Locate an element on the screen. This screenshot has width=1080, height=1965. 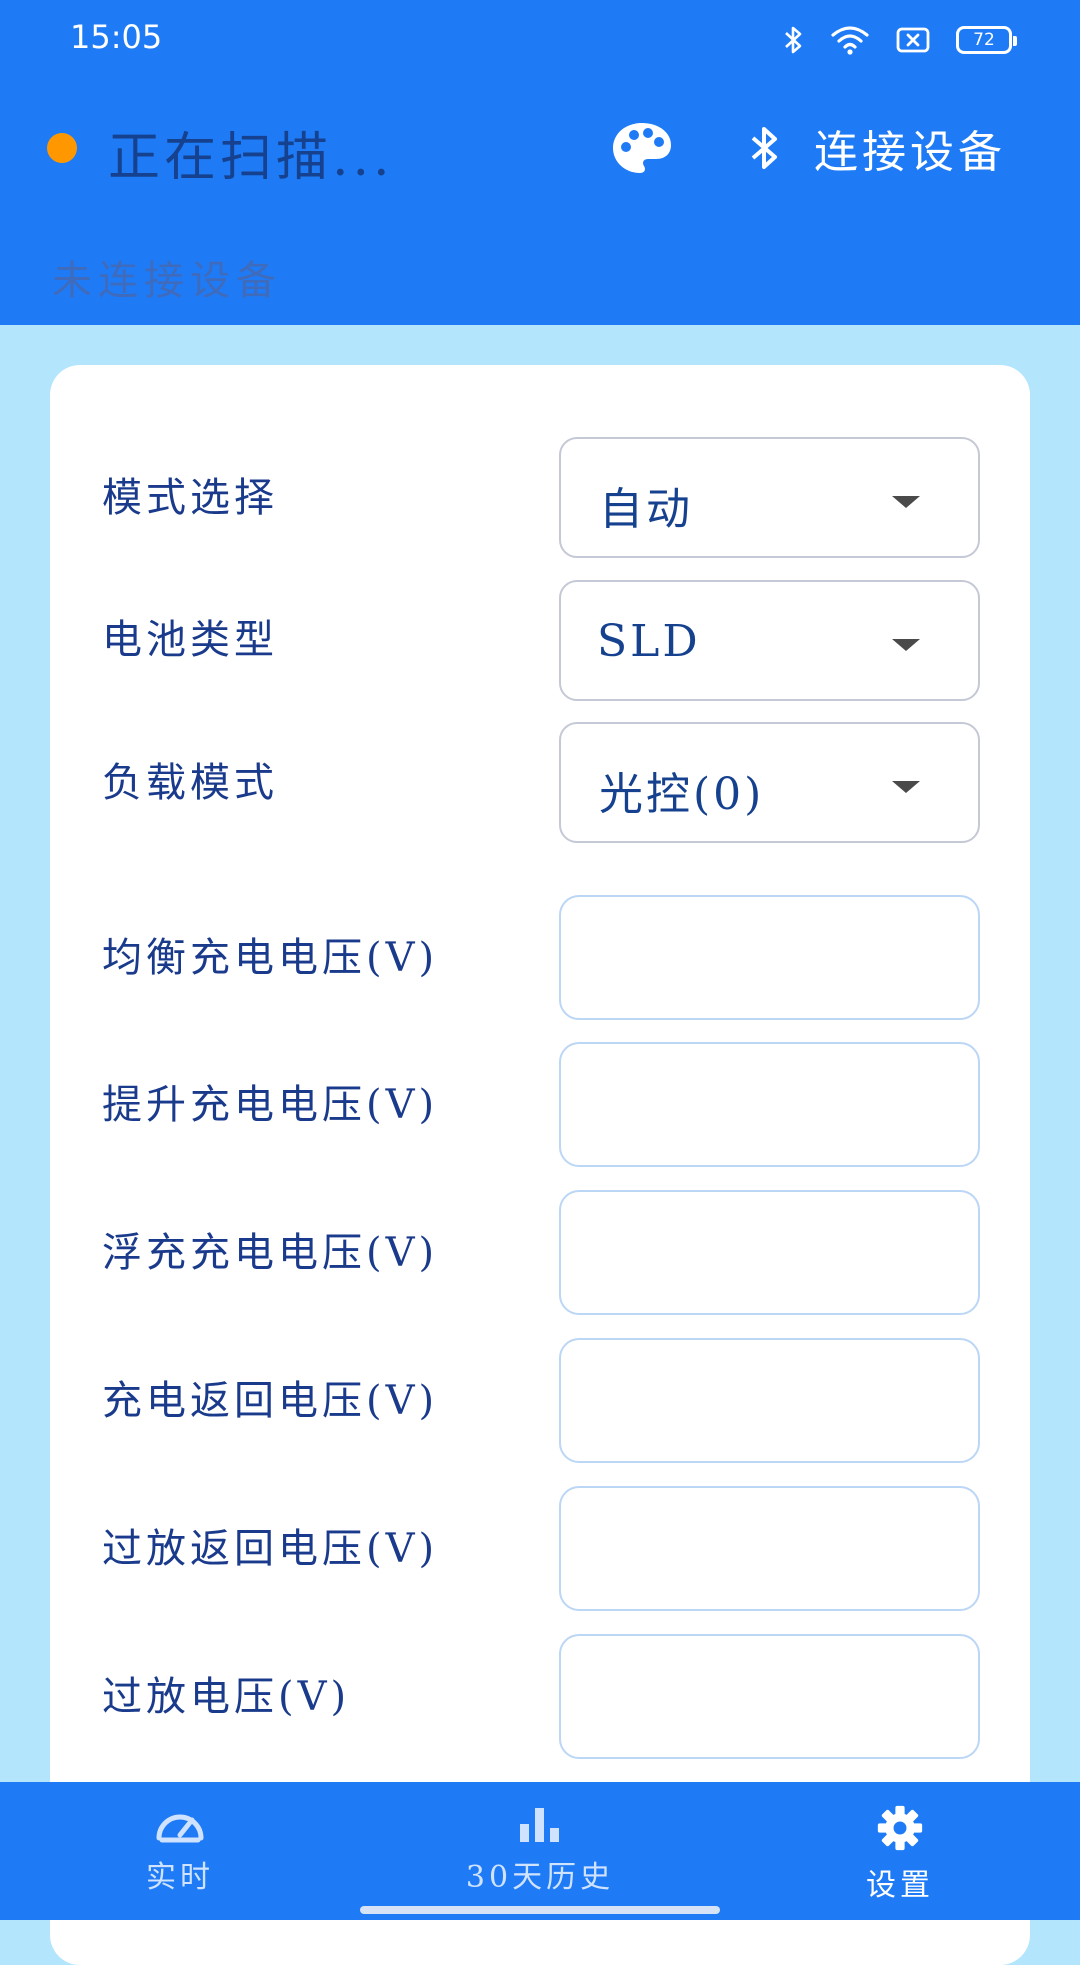
battery-type-value: SLD is located at coordinates (649, 641).